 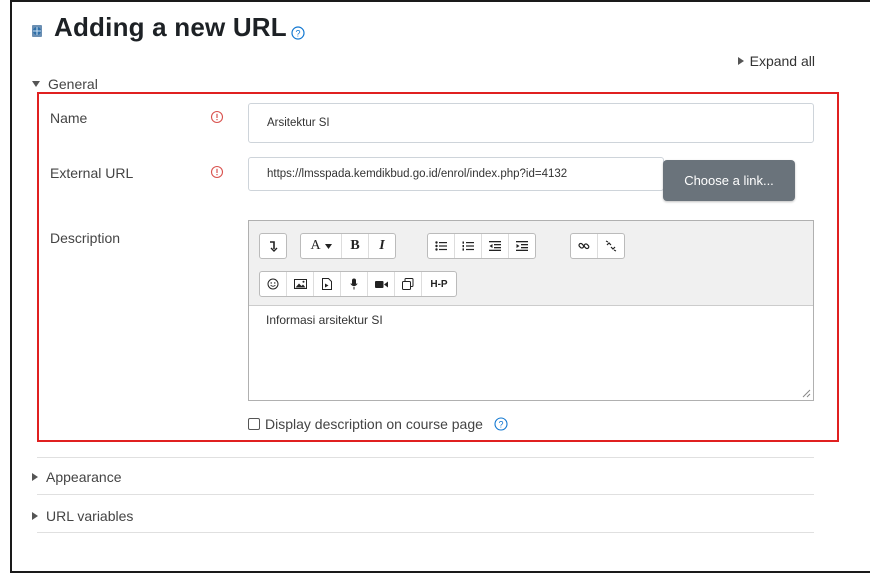 I want to click on h5p-button: H-P, so click(x=439, y=284).